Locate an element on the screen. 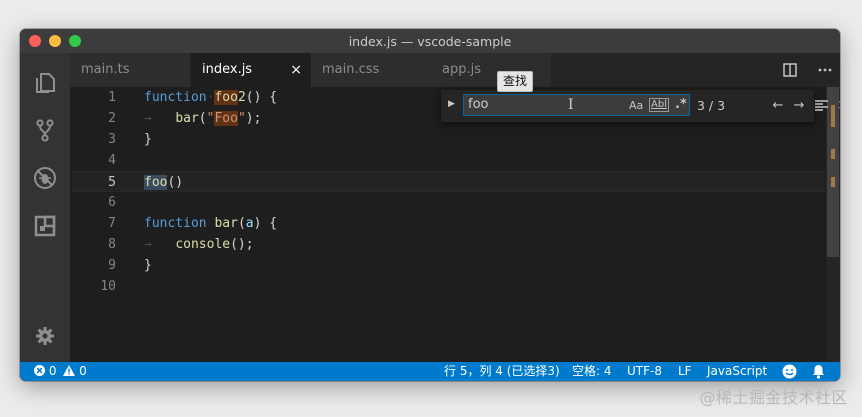  line-number: 2 is located at coordinates (112, 118).